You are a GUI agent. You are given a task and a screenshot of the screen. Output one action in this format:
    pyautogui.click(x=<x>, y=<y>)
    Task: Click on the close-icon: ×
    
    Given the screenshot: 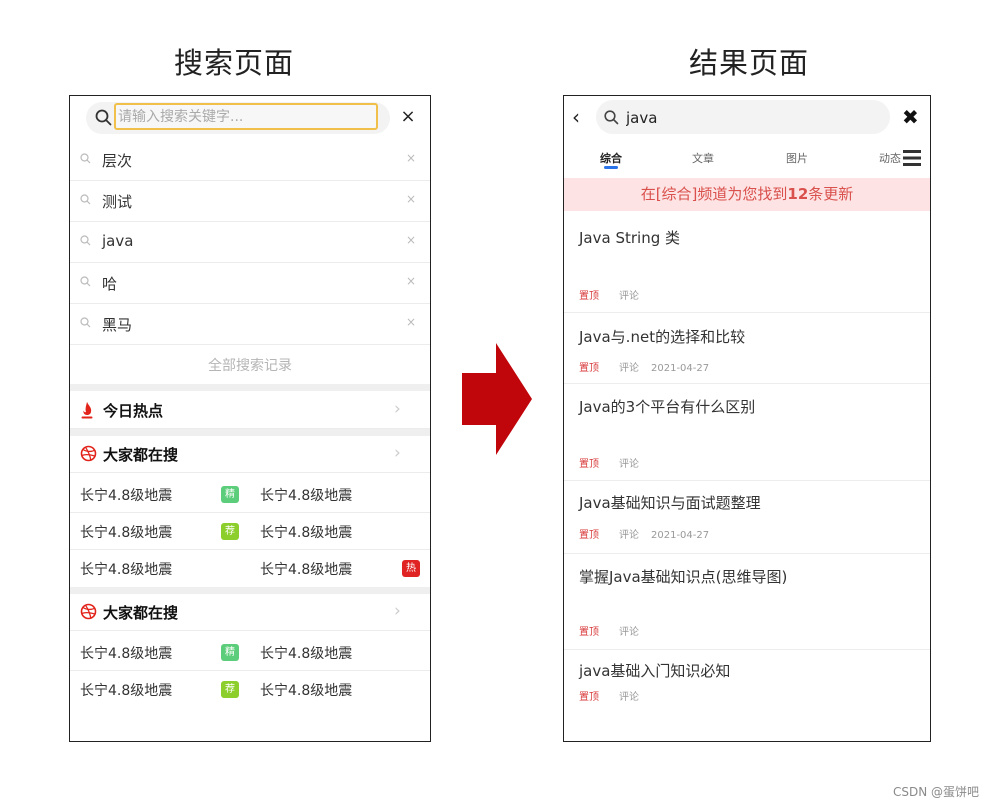 What is the action you would take?
    pyautogui.click(x=408, y=117)
    